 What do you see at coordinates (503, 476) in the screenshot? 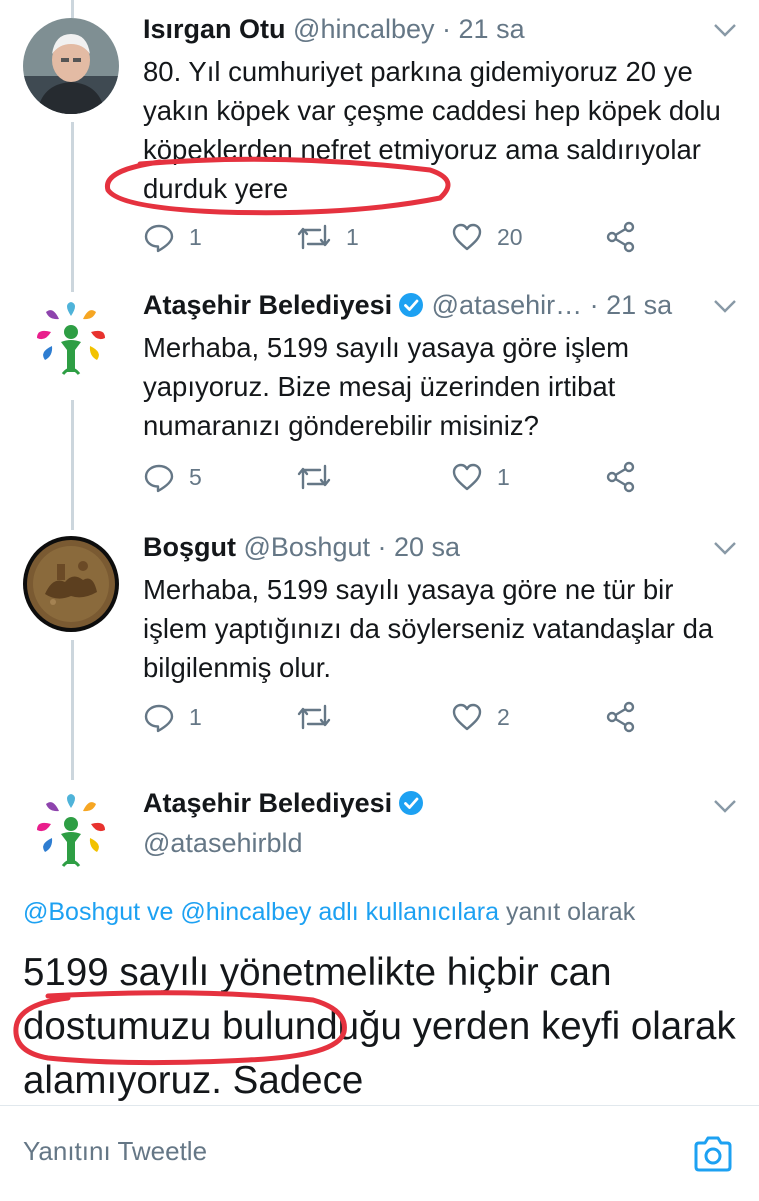
I see `like-count: 1` at bounding box center [503, 476].